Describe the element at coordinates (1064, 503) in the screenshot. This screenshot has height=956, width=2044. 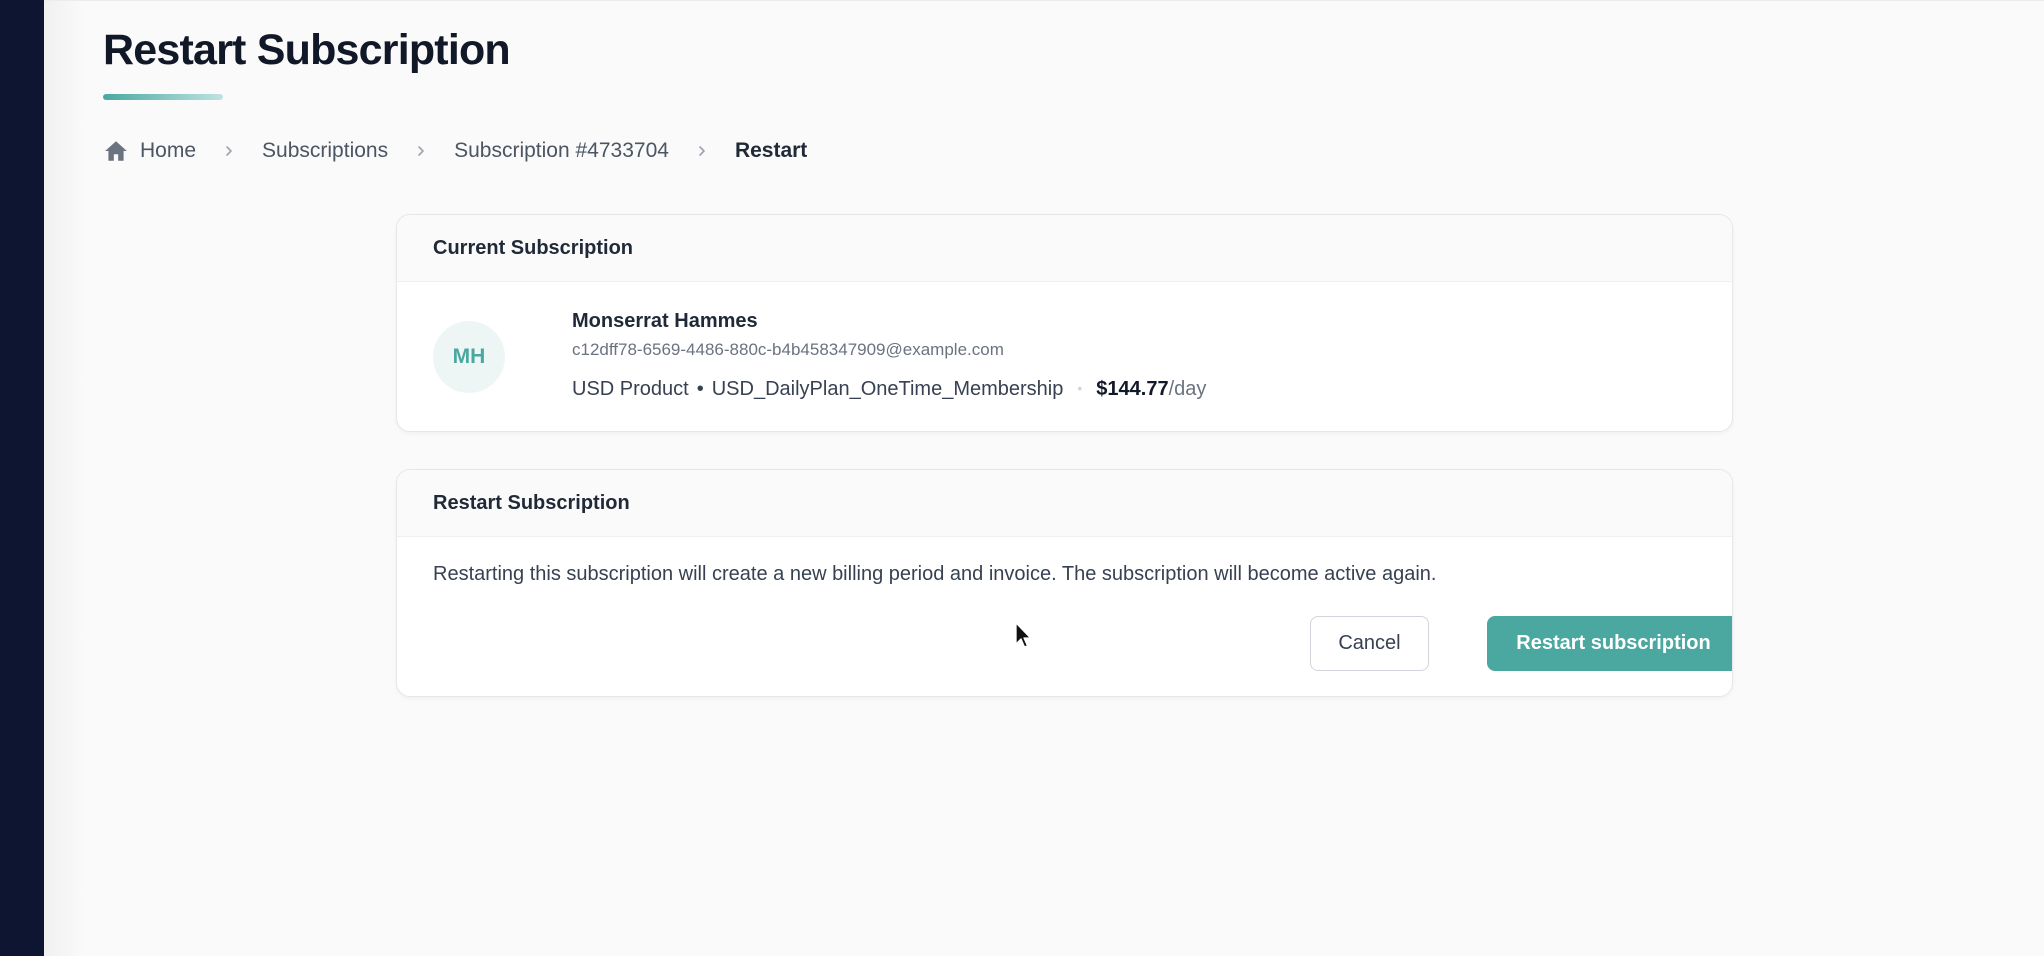
I see `restart-subscription-header: Restart Subscription` at that location.